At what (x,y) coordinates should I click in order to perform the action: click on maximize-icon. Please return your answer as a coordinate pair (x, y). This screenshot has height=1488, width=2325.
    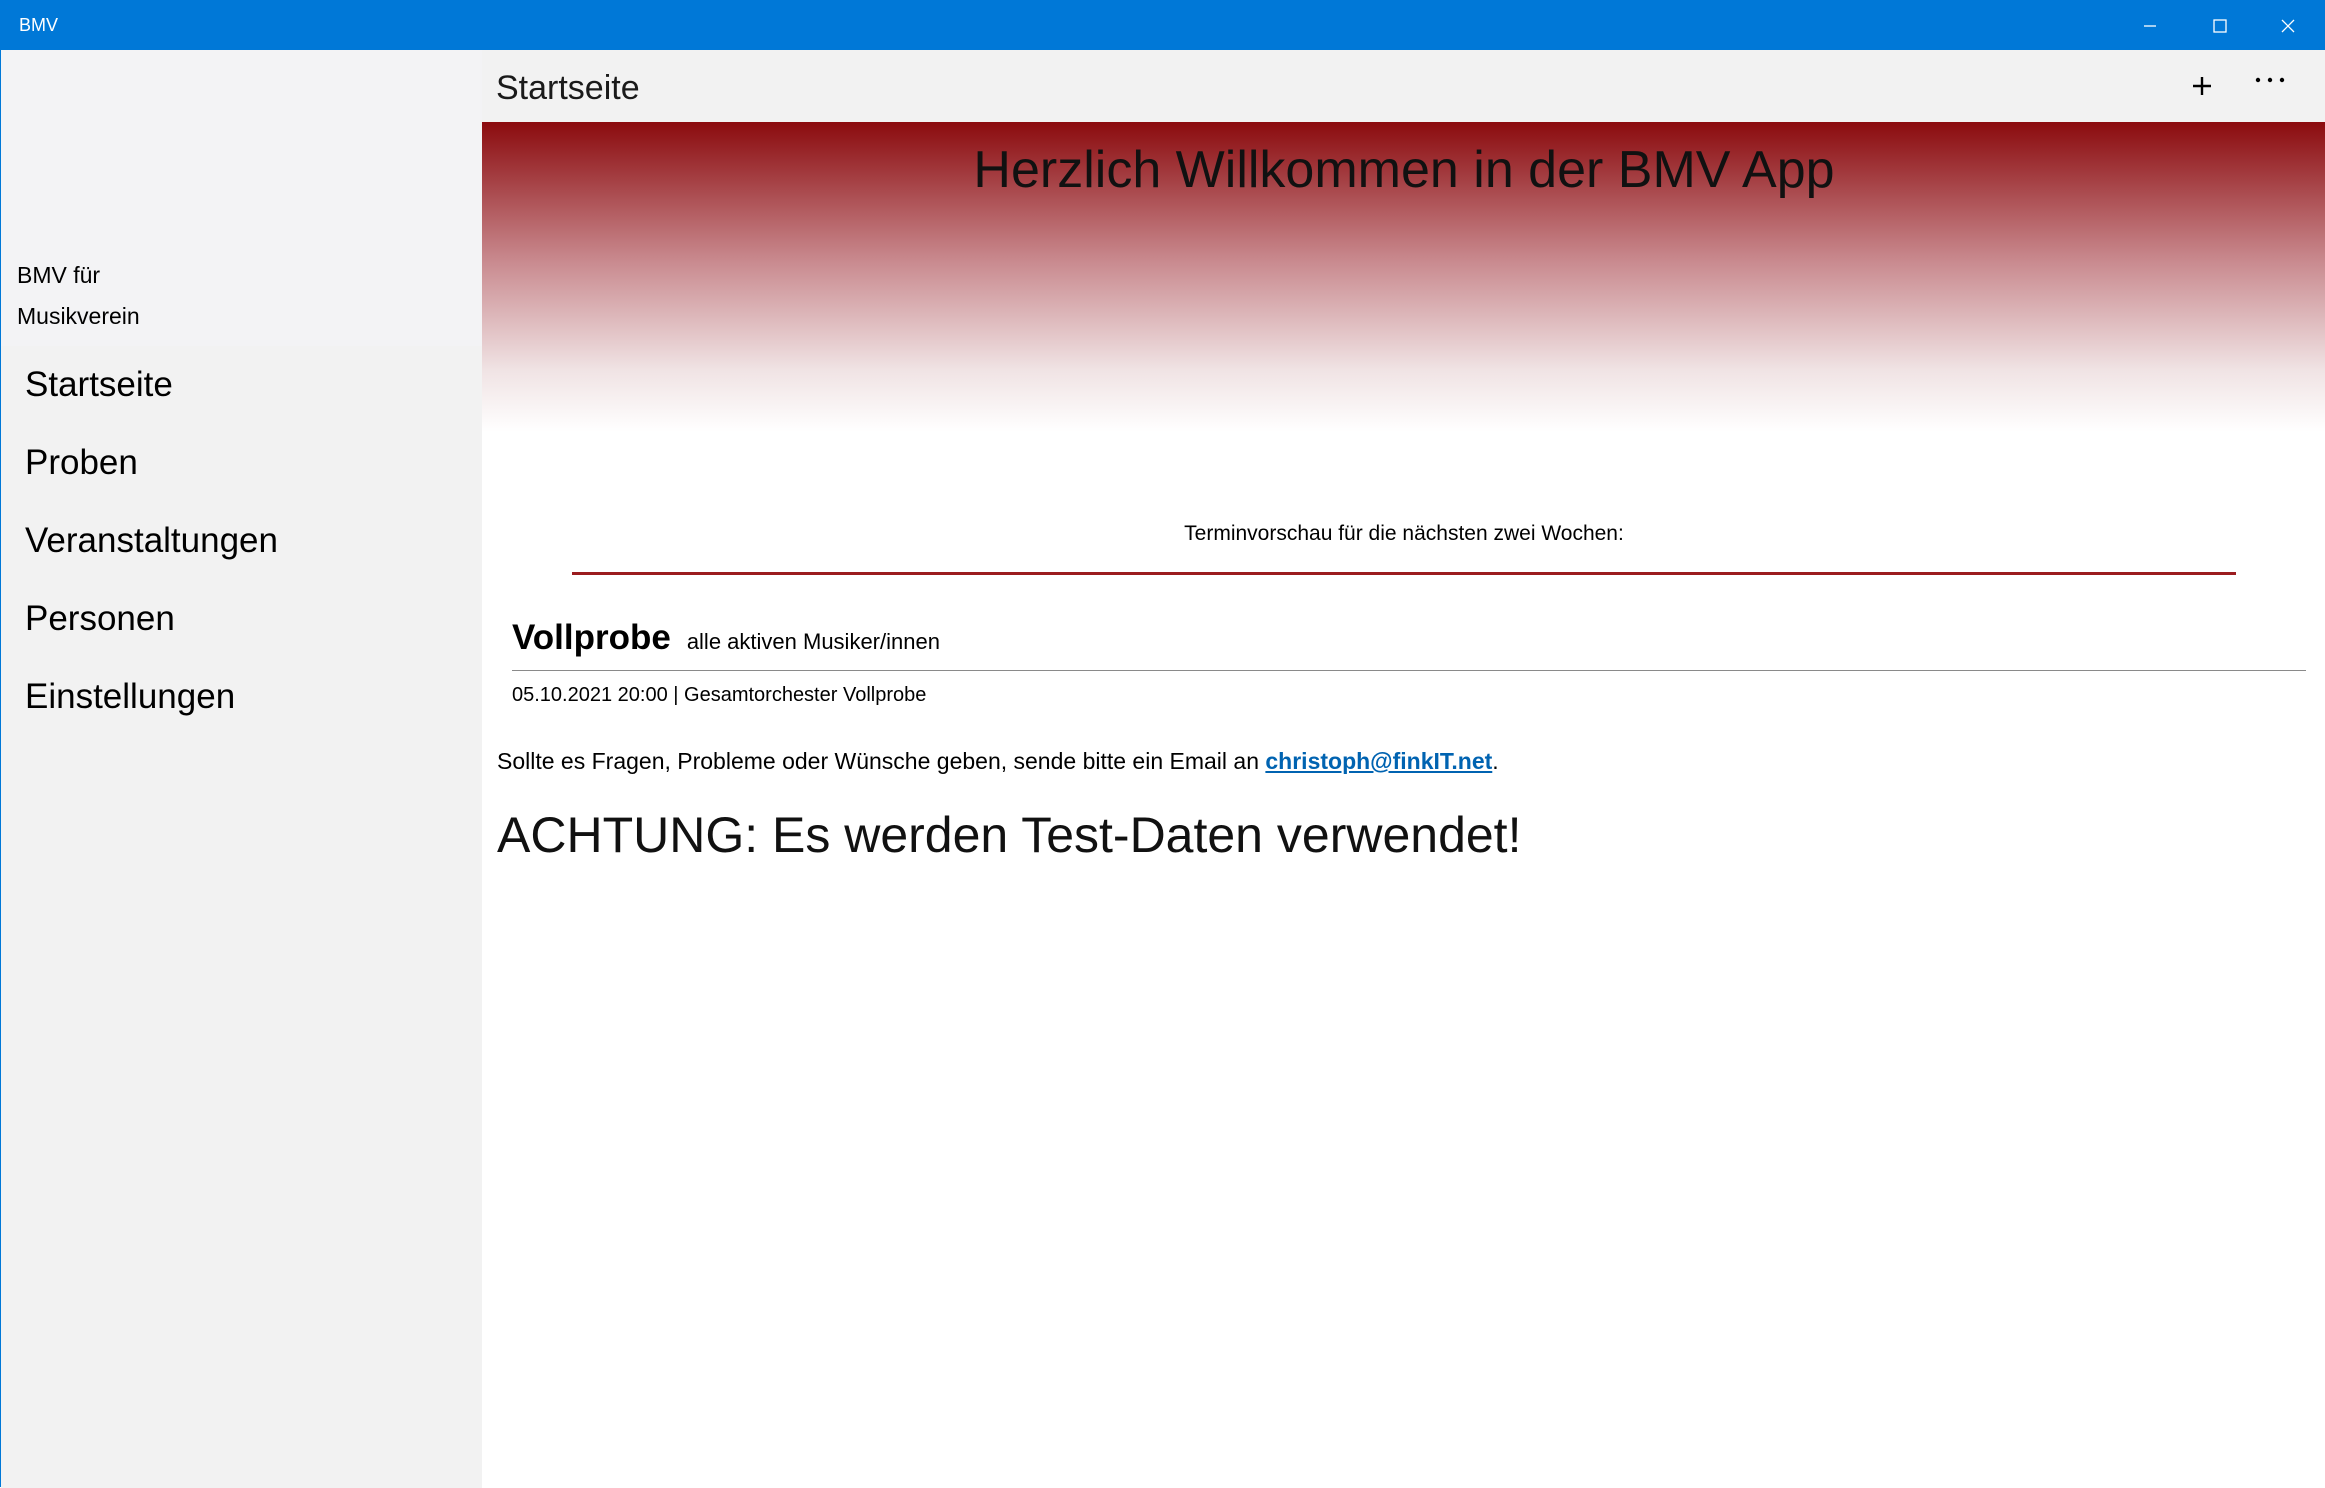
    Looking at the image, I should click on (2220, 25).